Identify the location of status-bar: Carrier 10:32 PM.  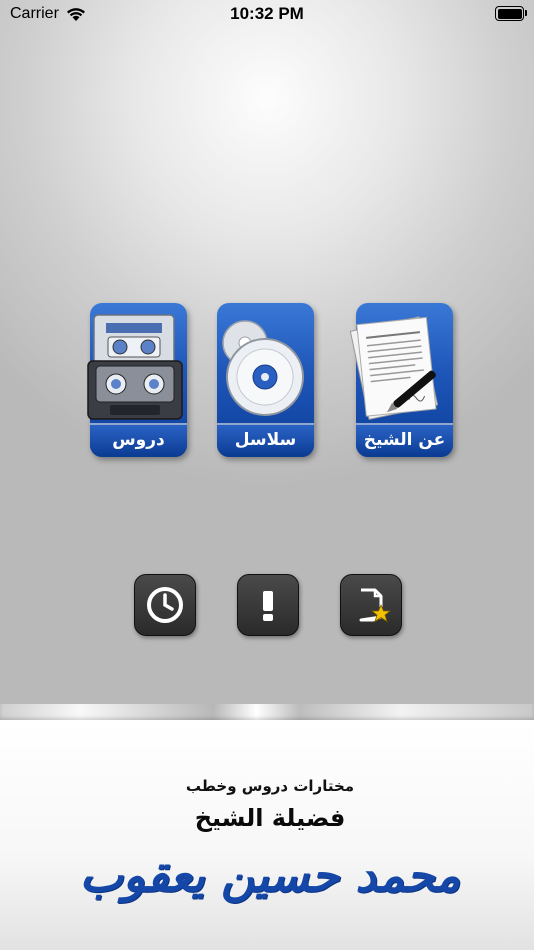
(267, 15).